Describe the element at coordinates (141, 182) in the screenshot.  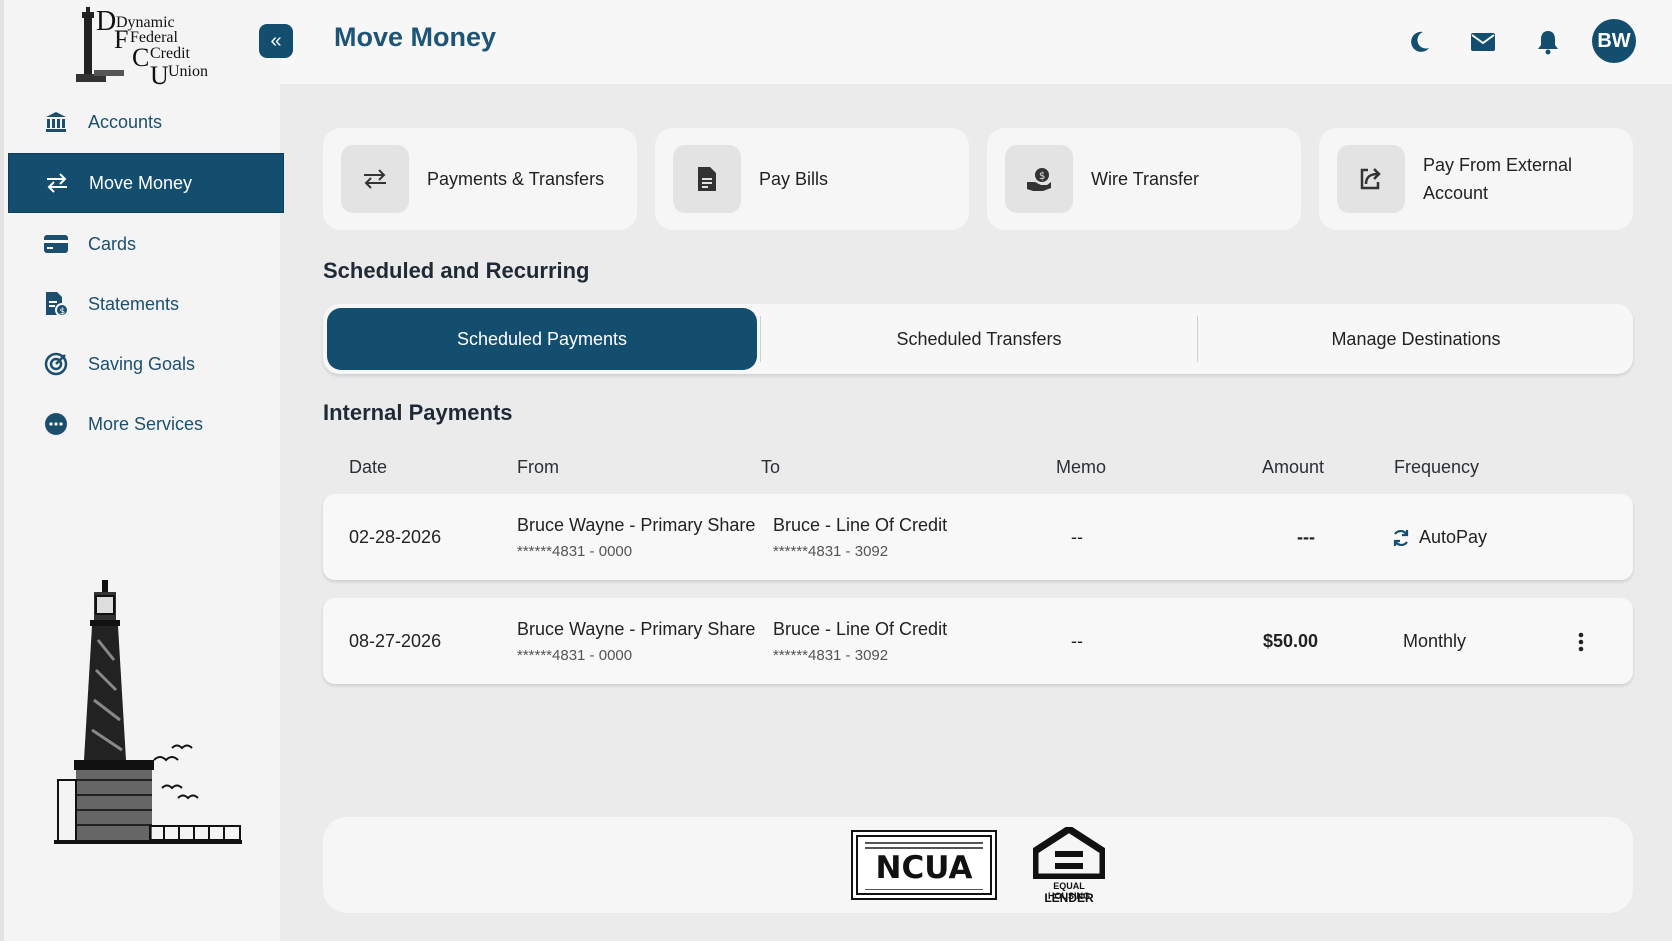
I see `sidebar-item-label: Move Money` at that location.